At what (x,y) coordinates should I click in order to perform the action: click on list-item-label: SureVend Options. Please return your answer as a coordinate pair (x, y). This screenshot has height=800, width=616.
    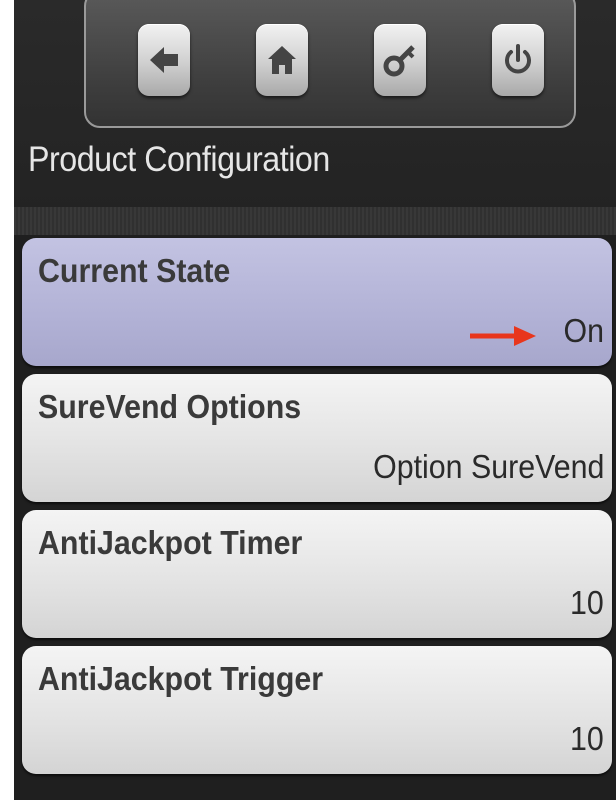
    Looking at the image, I should click on (170, 406).